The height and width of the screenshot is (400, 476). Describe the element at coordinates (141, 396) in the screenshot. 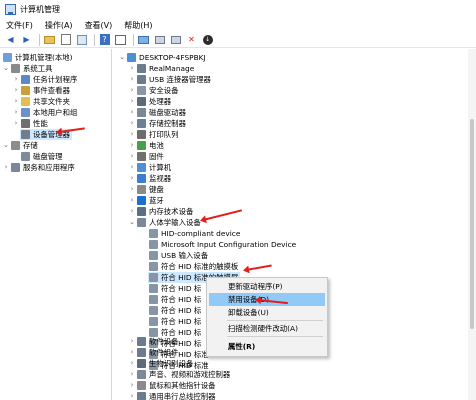

I see `usb-controller-icon` at that location.